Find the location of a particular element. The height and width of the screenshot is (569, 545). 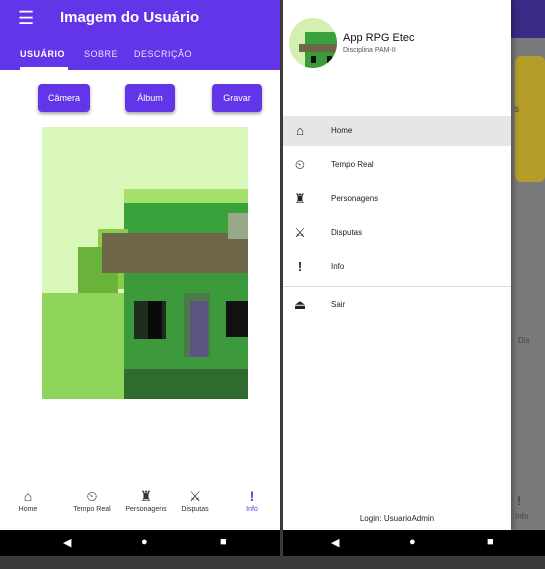

drawer-item-tempo-real: ⏲ Tempo Real is located at coordinates (397, 165).